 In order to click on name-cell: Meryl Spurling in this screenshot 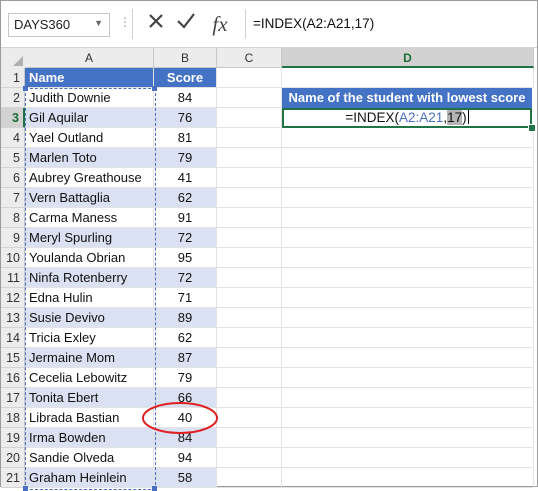, I will do `click(89, 238)`.